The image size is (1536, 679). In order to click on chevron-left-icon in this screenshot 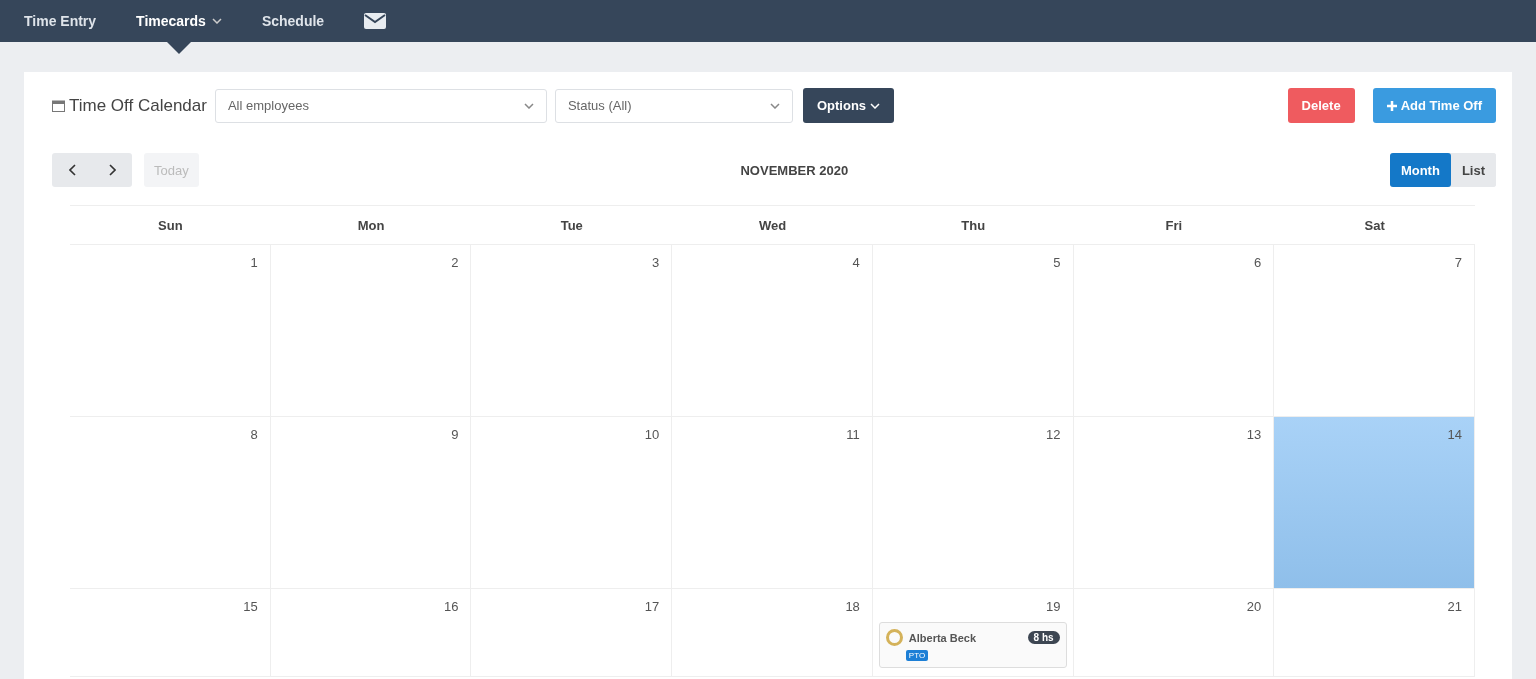, I will do `click(72, 170)`.